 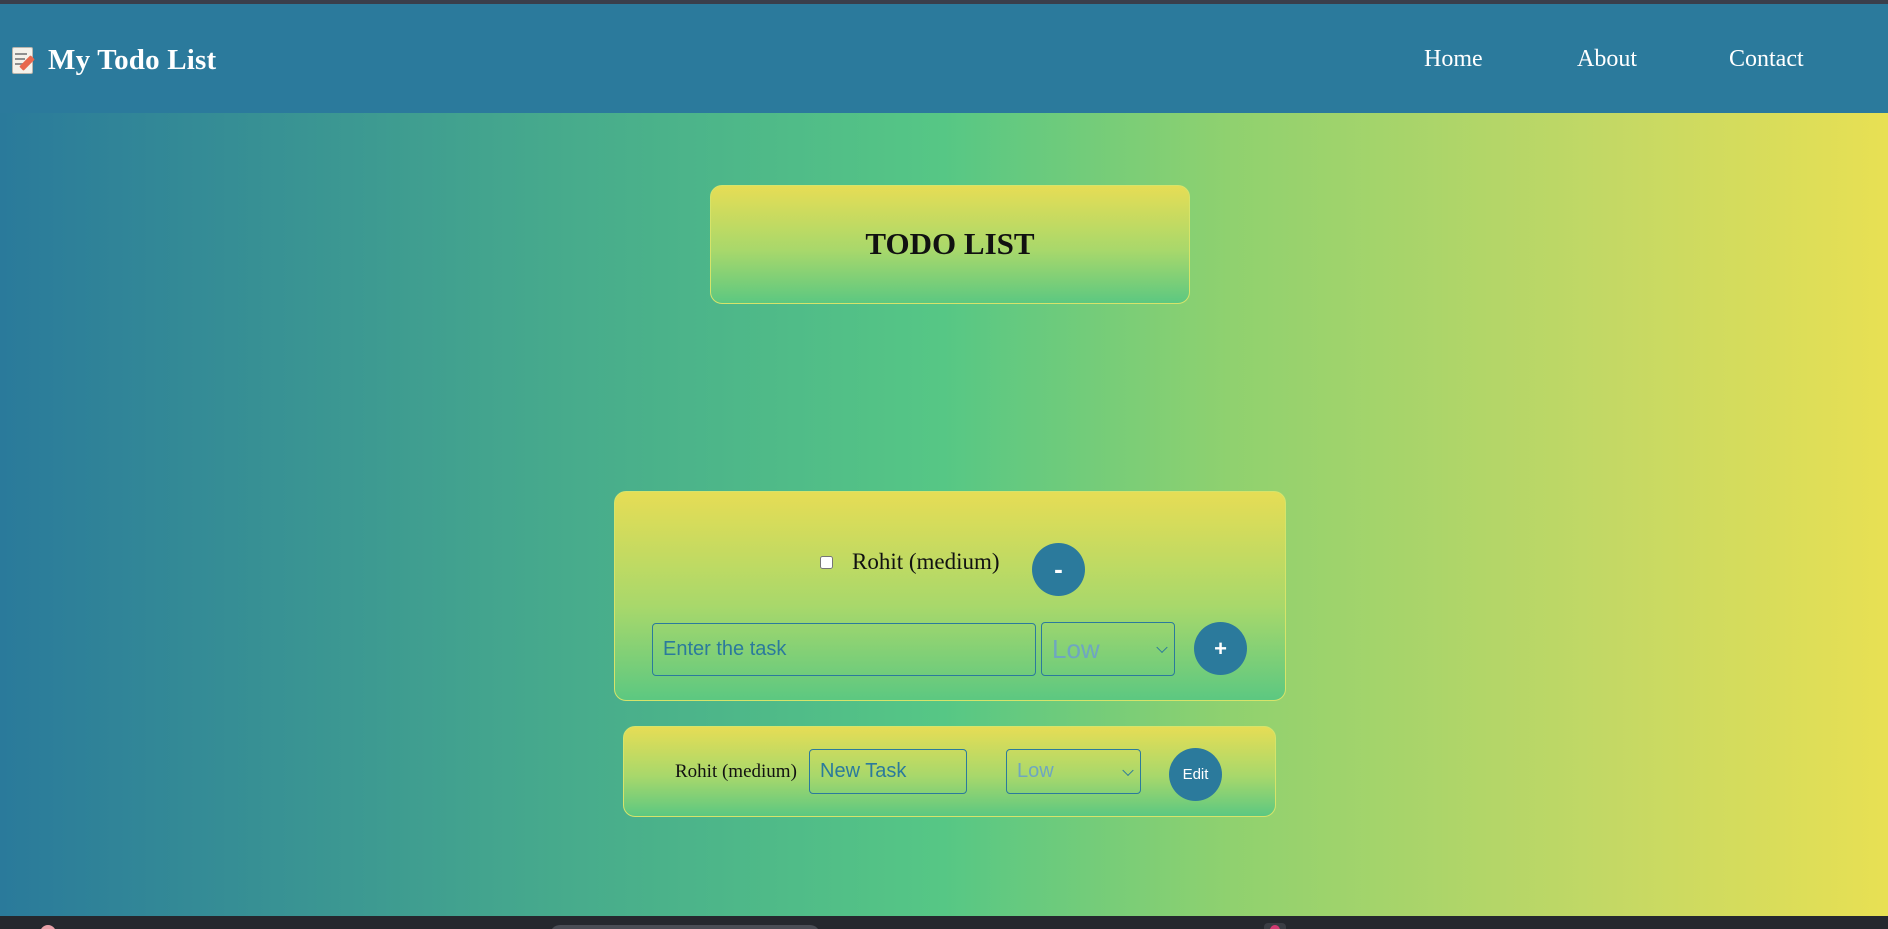 What do you see at coordinates (844, 649) in the screenshot?
I see `task-input: Enter the task` at bounding box center [844, 649].